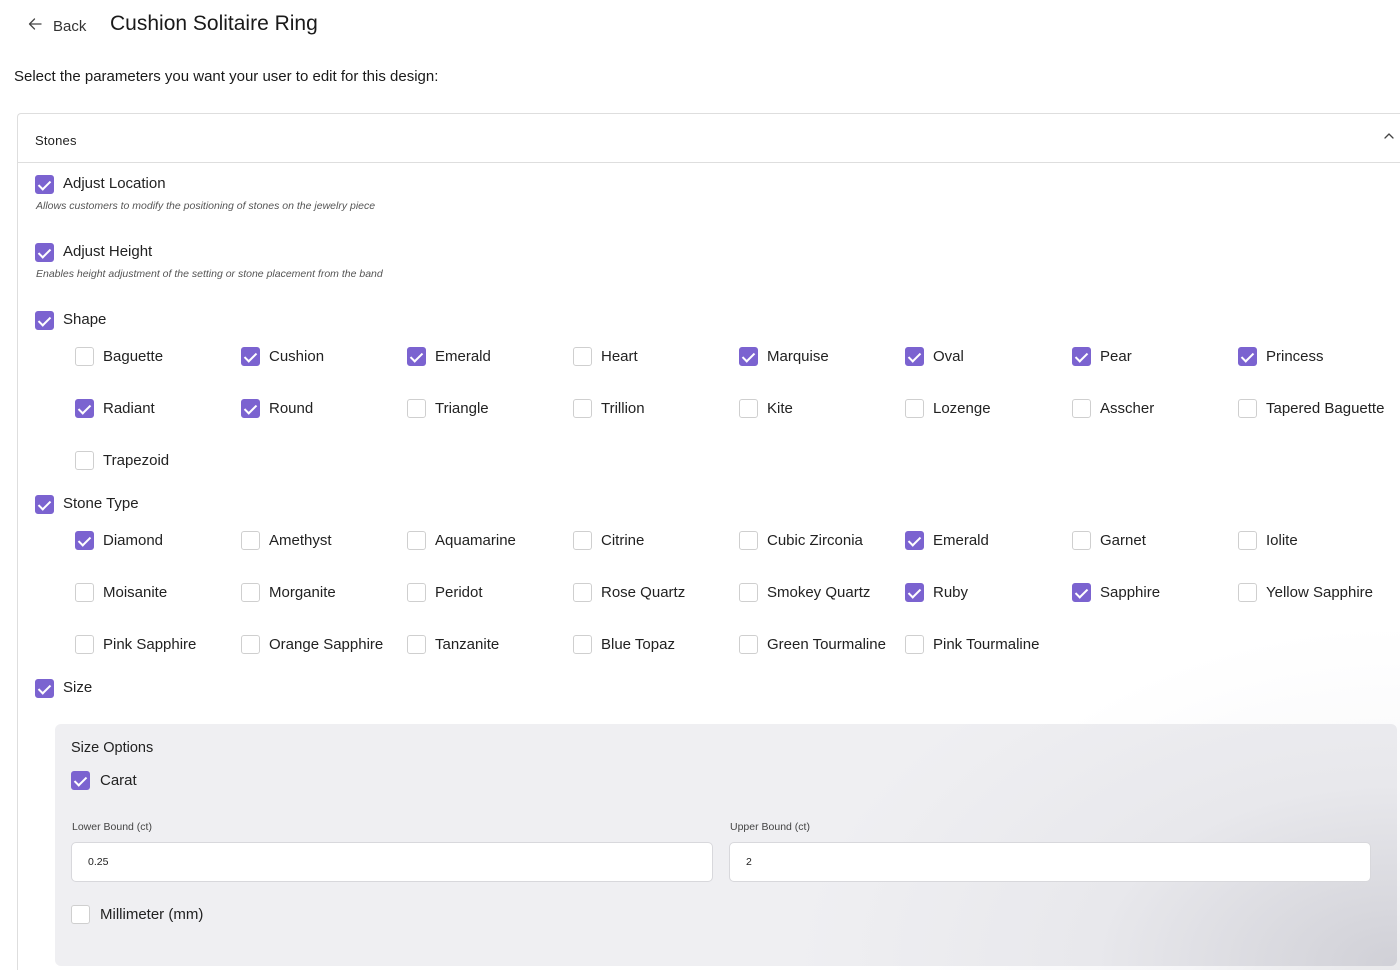  Describe the element at coordinates (416, 408) in the screenshot. I see `shape-triangle-checkbox` at that location.